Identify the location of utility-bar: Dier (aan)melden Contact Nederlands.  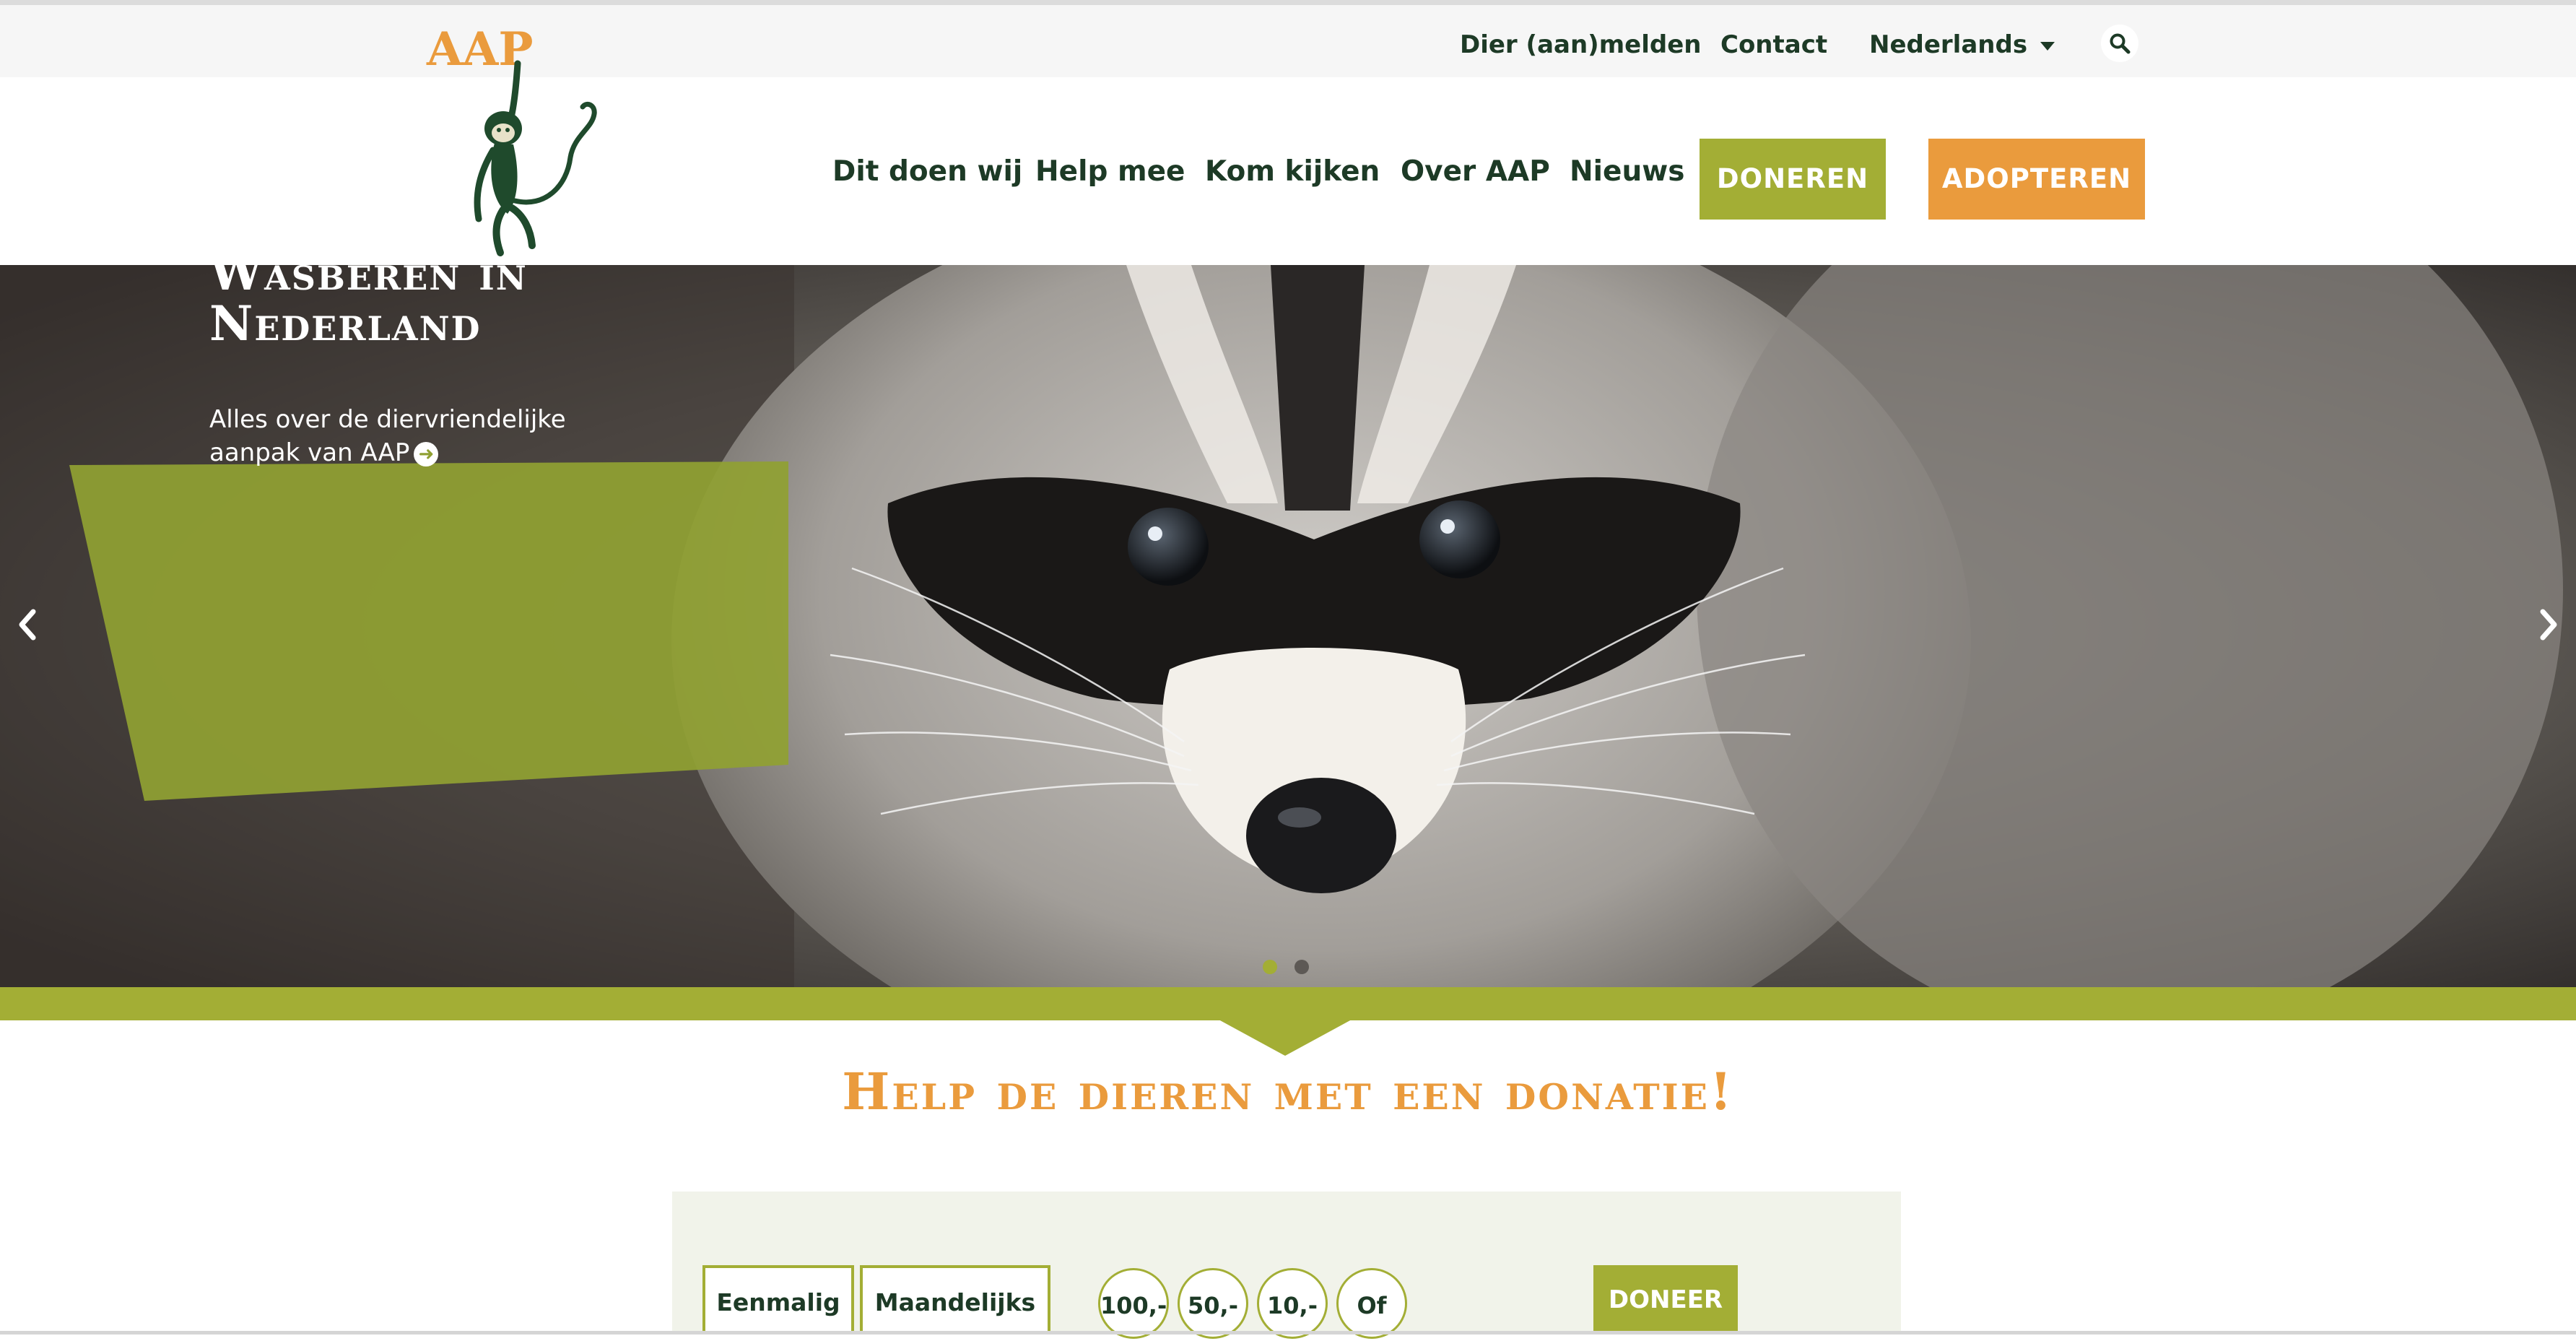
(1288, 41).